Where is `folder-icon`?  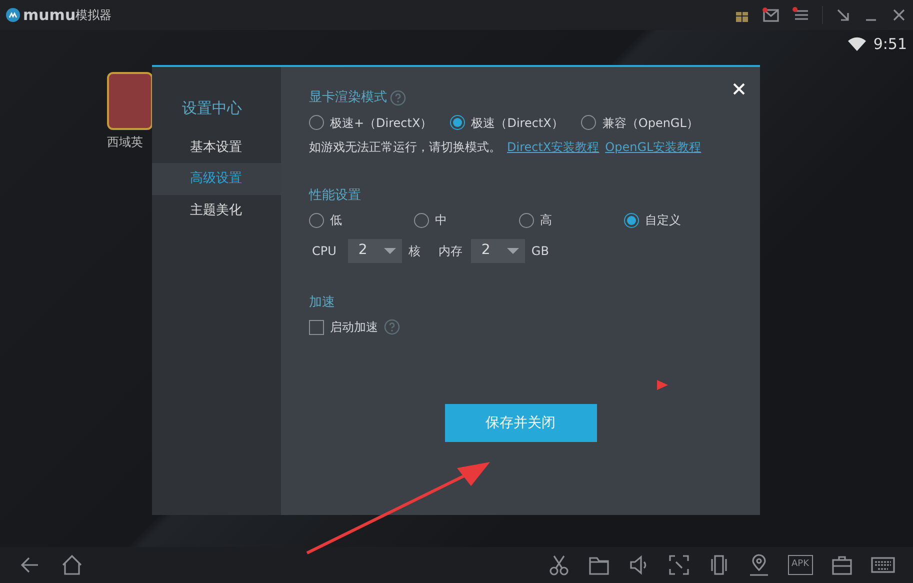
folder-icon is located at coordinates (599, 565).